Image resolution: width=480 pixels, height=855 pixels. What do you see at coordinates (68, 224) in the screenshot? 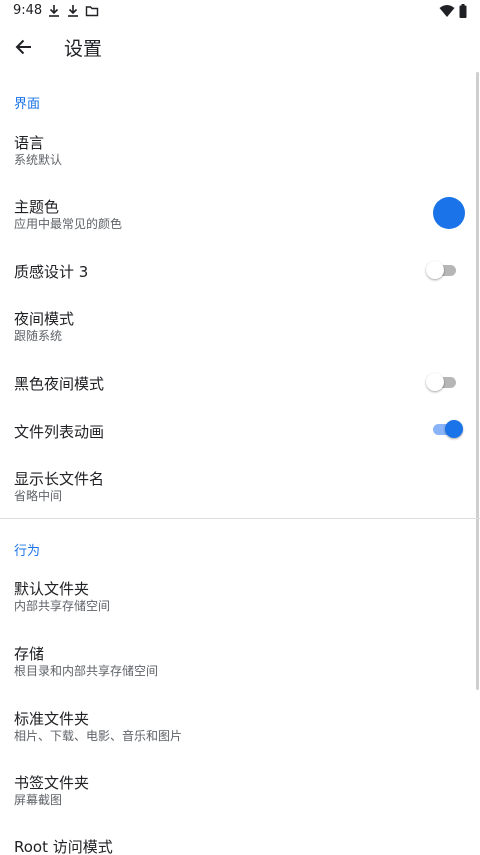
I see `pref-summary: 应用中最常见的颜色` at bounding box center [68, 224].